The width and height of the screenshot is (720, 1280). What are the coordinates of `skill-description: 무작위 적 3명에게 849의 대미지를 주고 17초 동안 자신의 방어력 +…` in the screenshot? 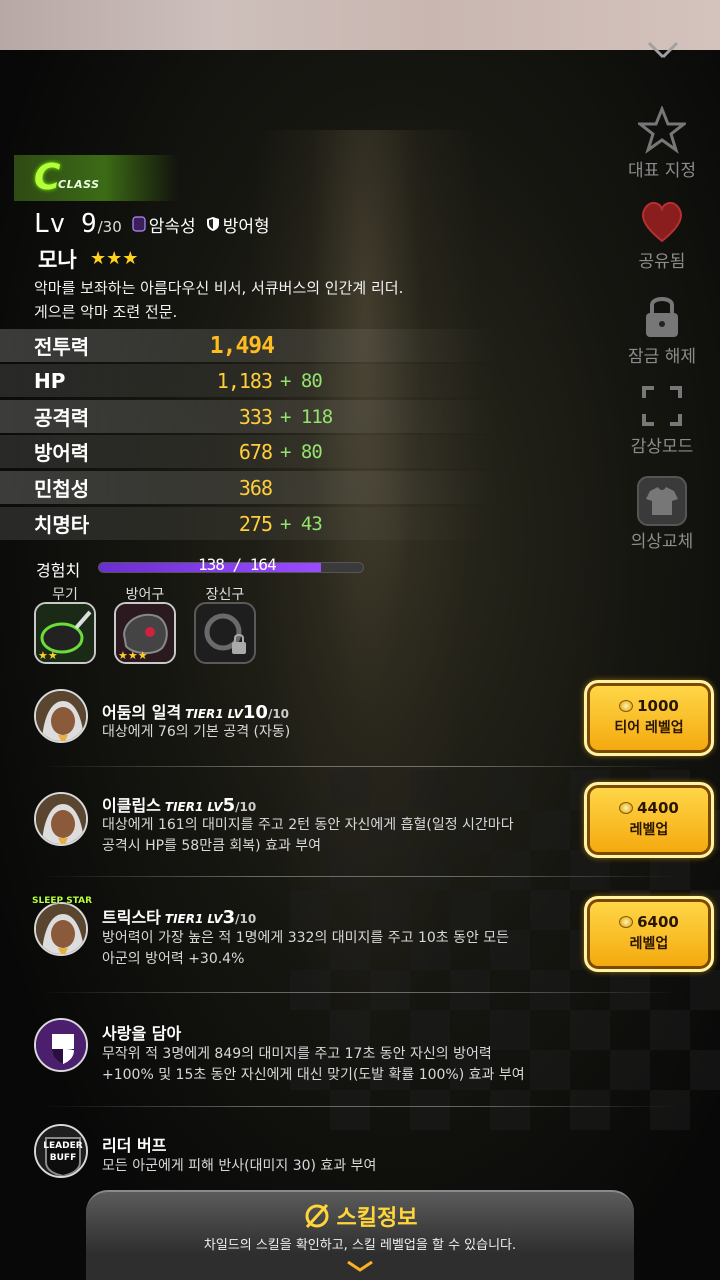 It's located at (347, 1065).